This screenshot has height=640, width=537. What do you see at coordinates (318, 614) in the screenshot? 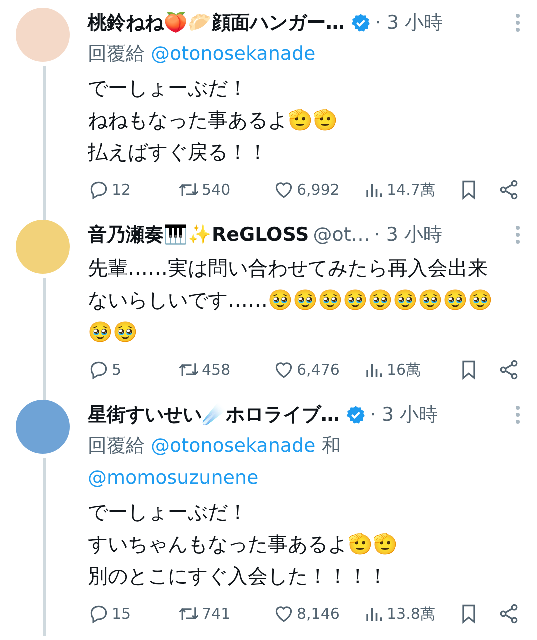
I see `like-count: 8,146` at bounding box center [318, 614].